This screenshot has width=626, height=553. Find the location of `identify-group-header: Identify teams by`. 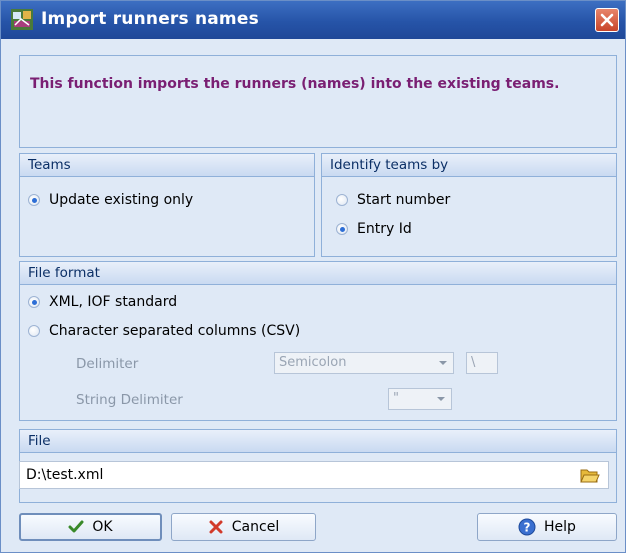

identify-group-header: Identify teams by is located at coordinates (469, 165).